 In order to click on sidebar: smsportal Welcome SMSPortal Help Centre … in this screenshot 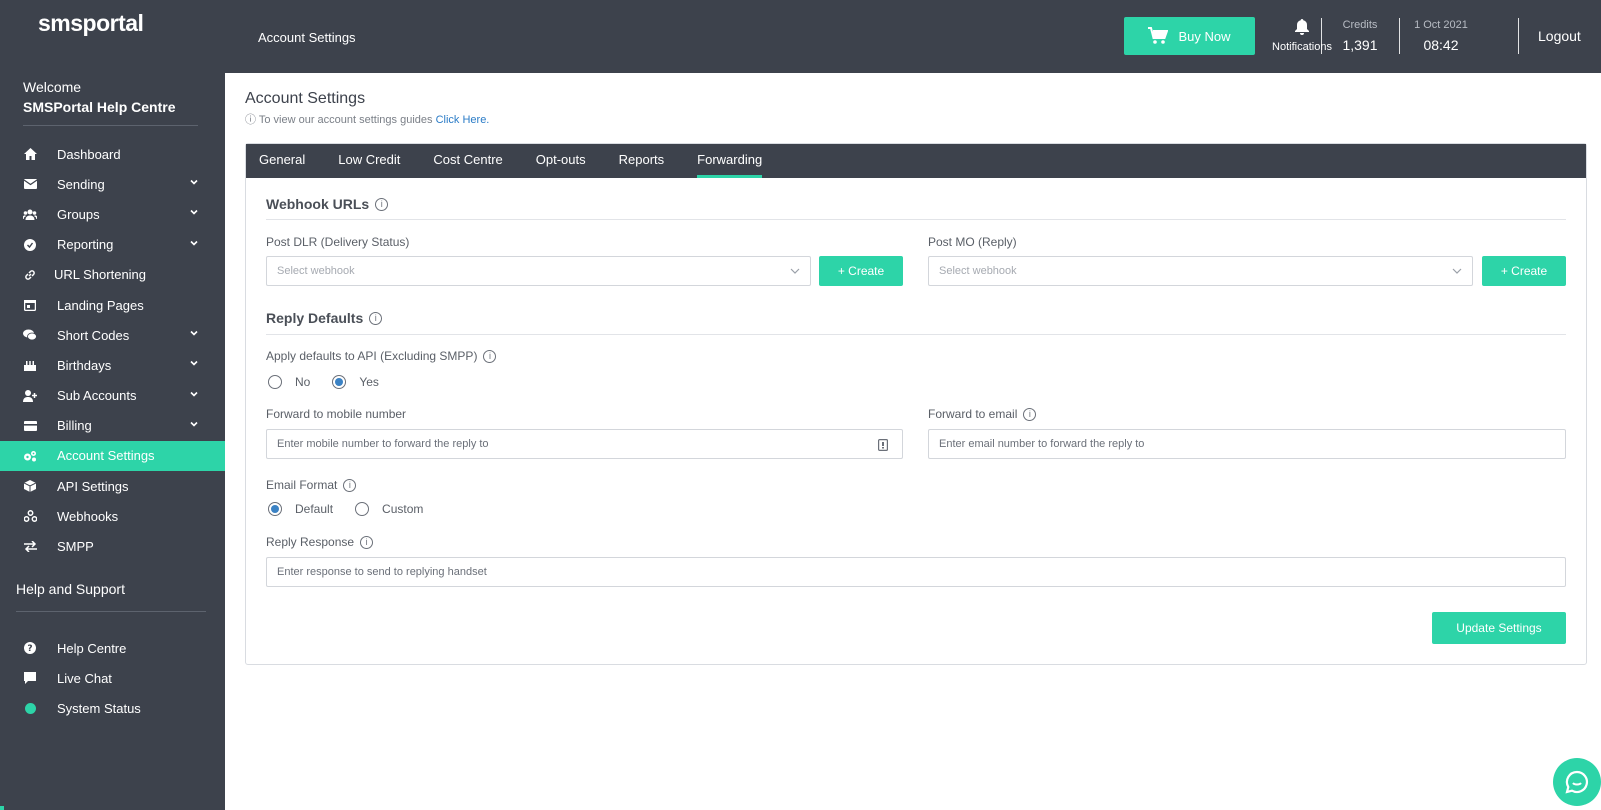, I will do `click(112, 405)`.